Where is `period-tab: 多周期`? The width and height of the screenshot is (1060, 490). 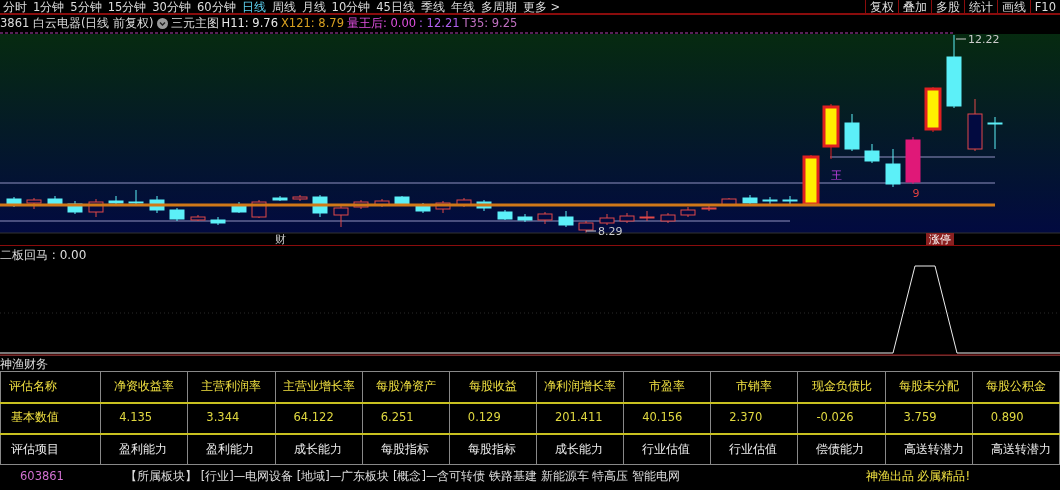 period-tab: 多周期 is located at coordinates (498, 6).